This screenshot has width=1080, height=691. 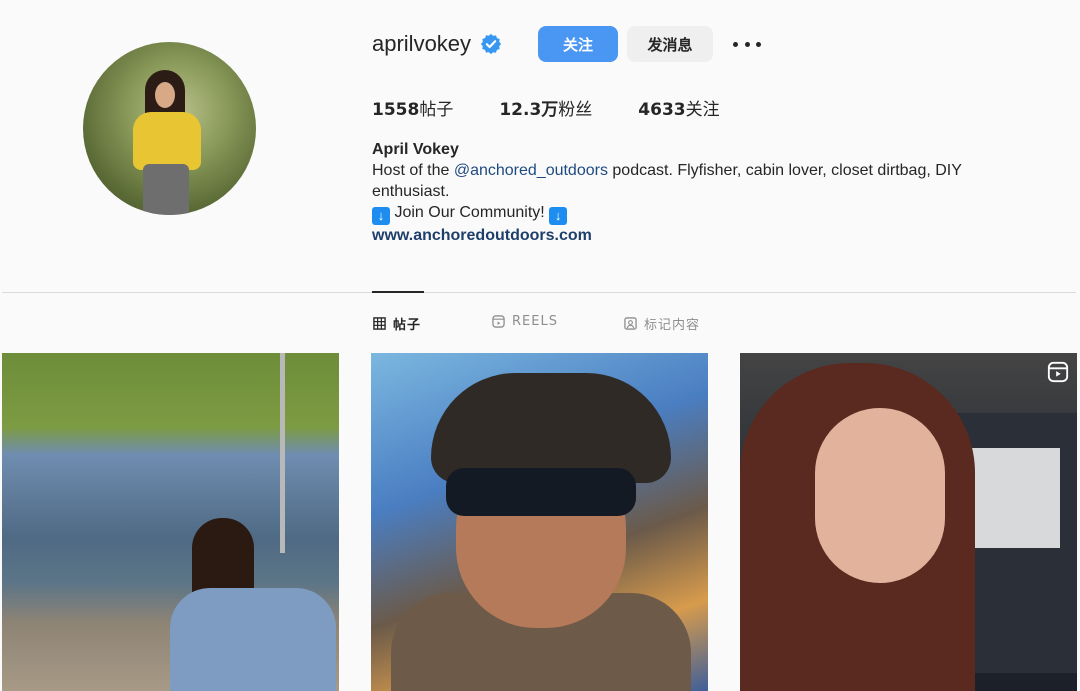 What do you see at coordinates (630, 323) in the screenshot?
I see `tagged-icon` at bounding box center [630, 323].